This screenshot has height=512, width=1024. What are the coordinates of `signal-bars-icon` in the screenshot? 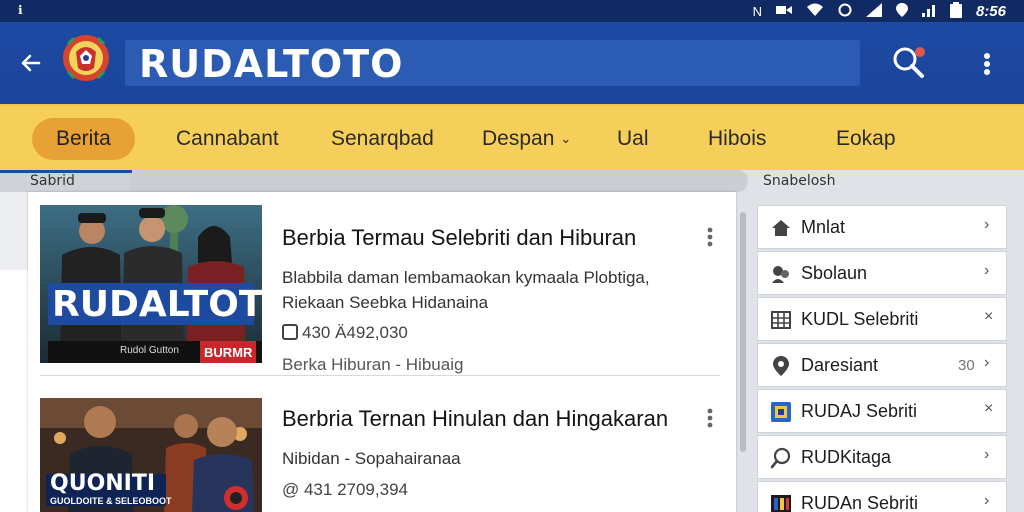 It's located at (928, 11).